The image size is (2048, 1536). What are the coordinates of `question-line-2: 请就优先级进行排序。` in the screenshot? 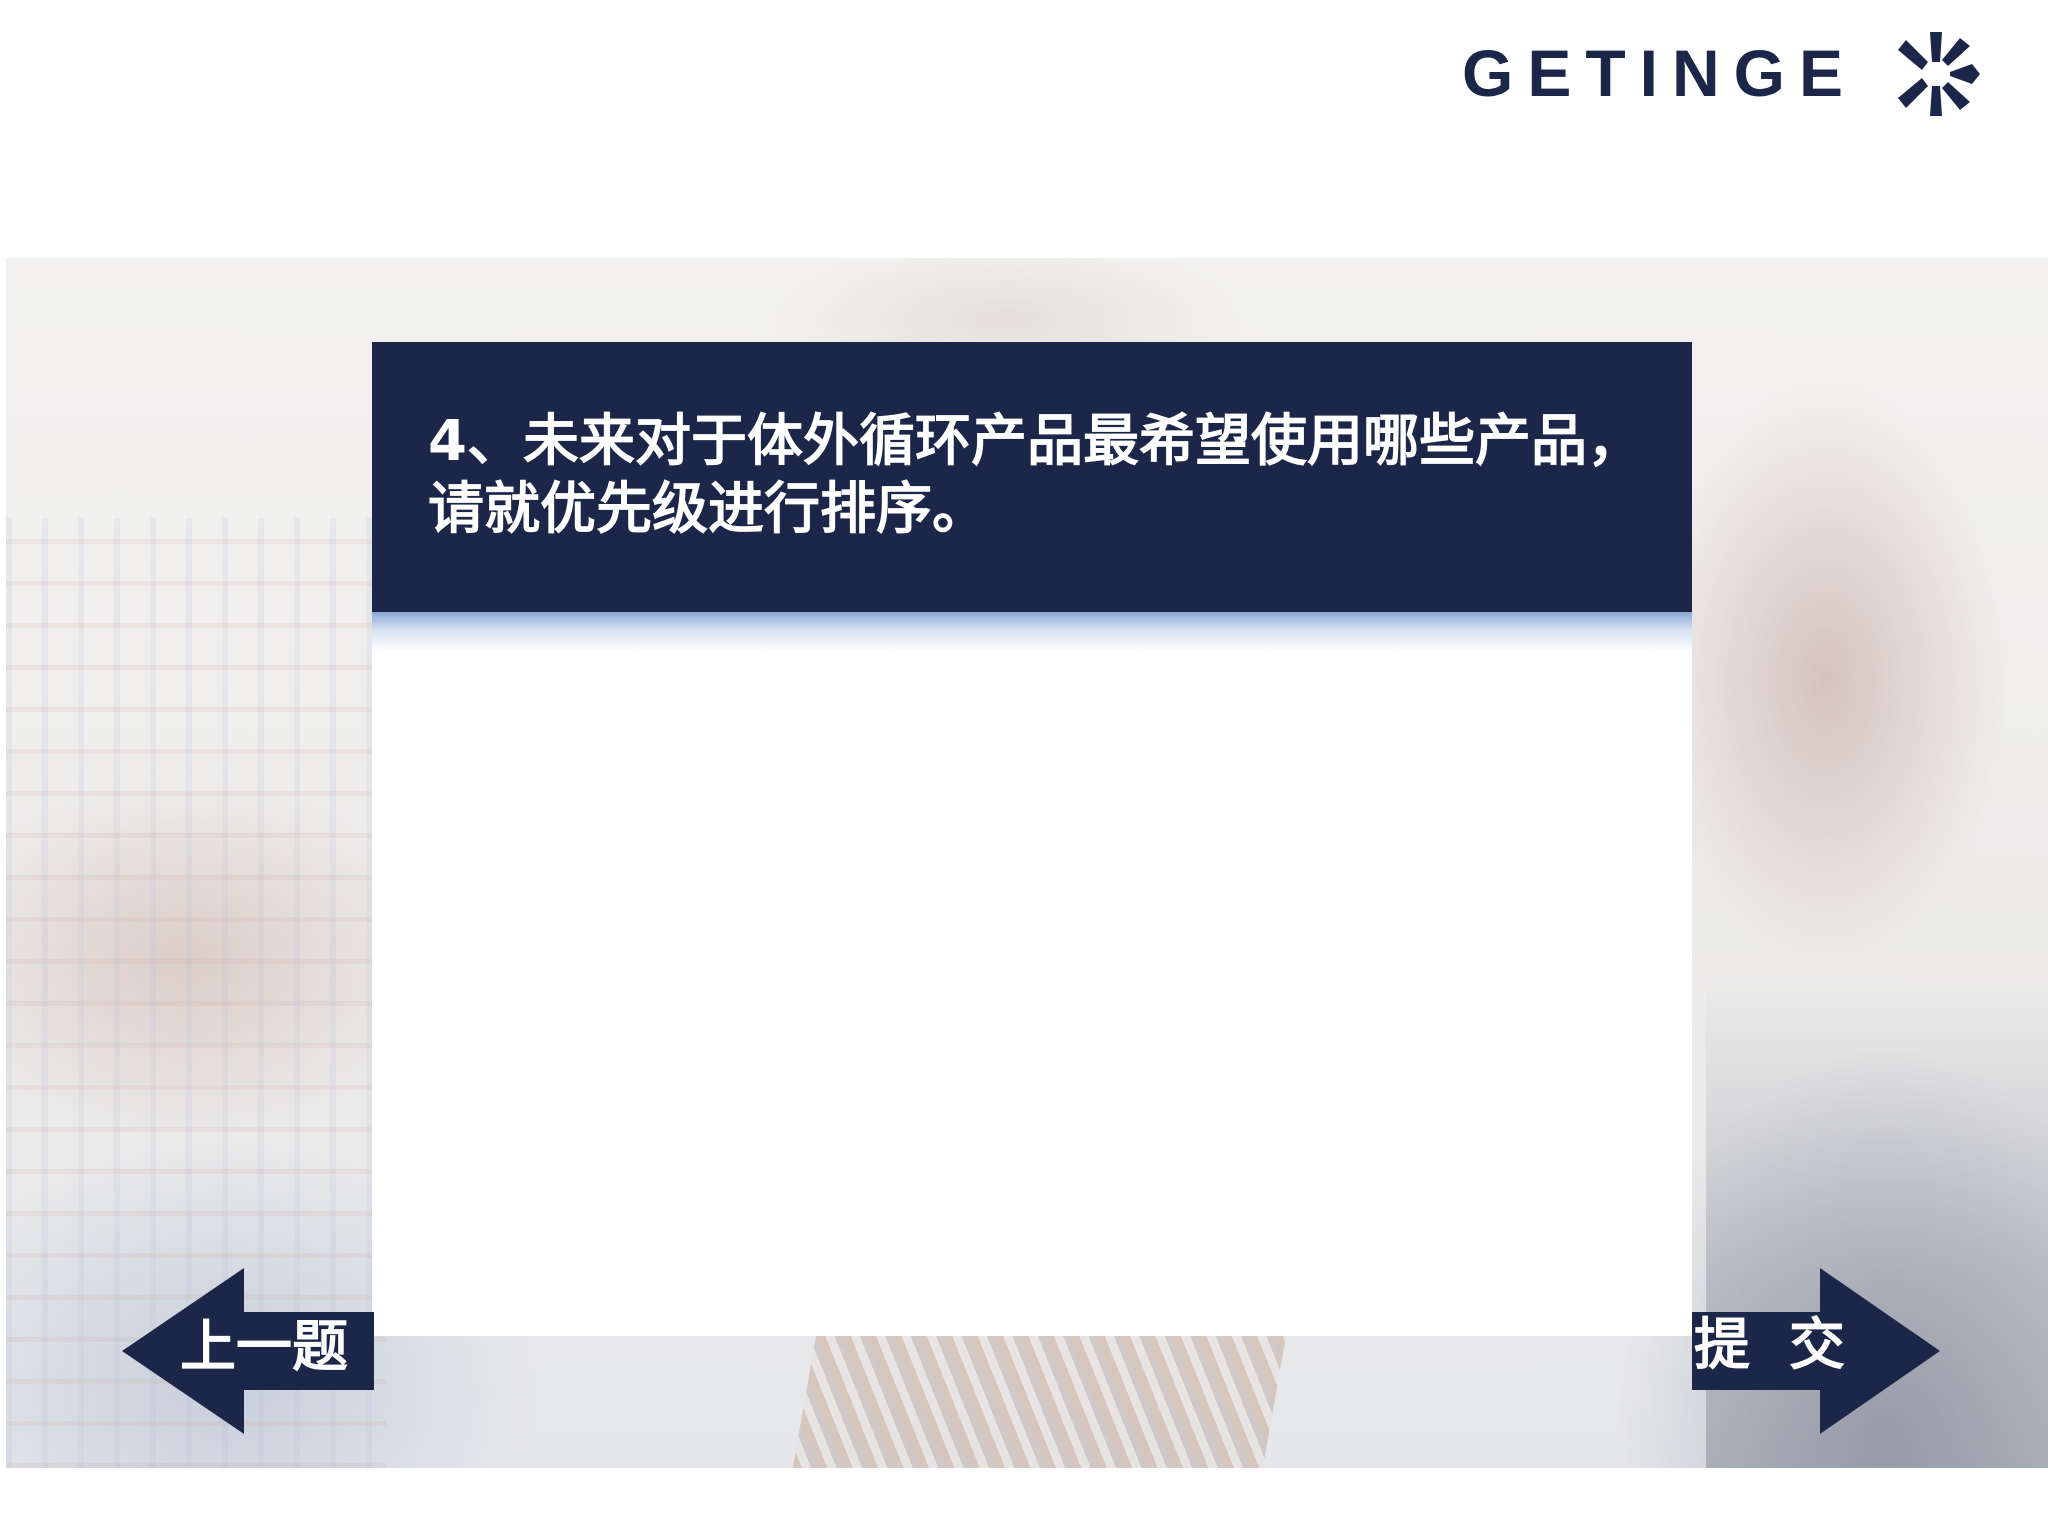 It's located at (708, 509).